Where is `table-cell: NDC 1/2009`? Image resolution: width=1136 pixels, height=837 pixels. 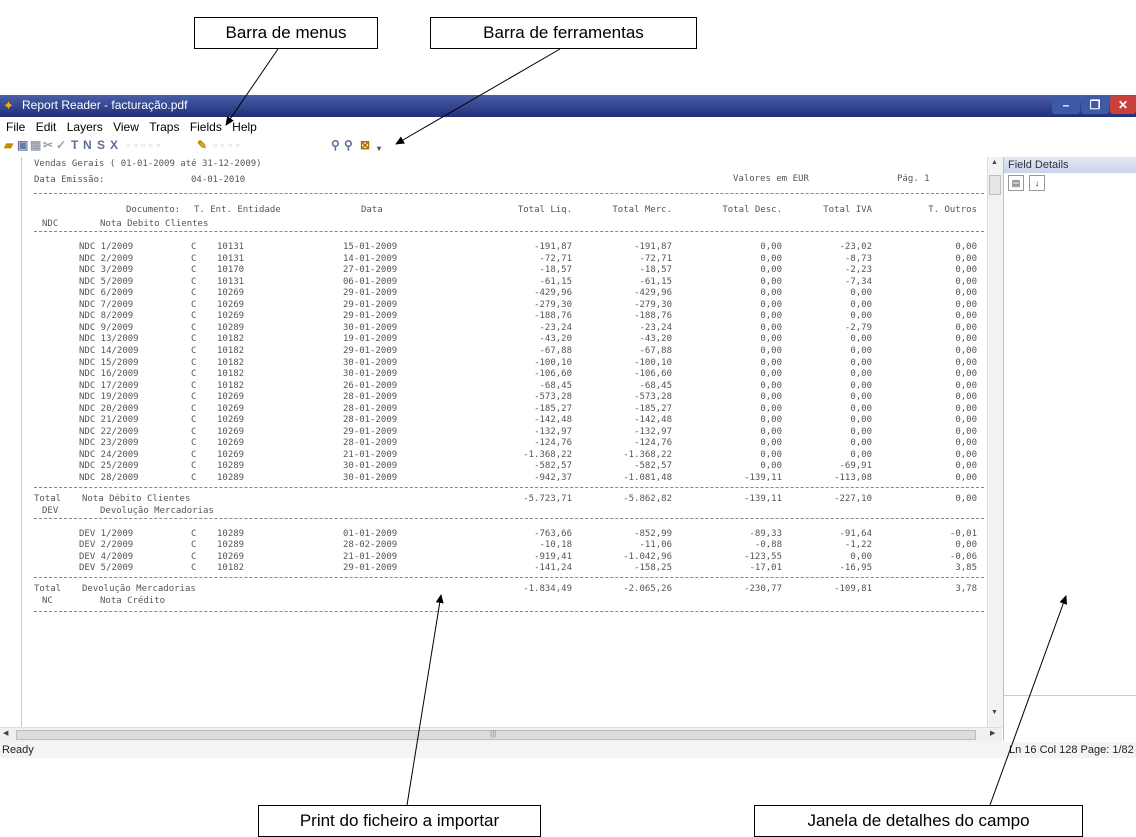
table-cell: NDC 1/2009 is located at coordinates (106, 247).